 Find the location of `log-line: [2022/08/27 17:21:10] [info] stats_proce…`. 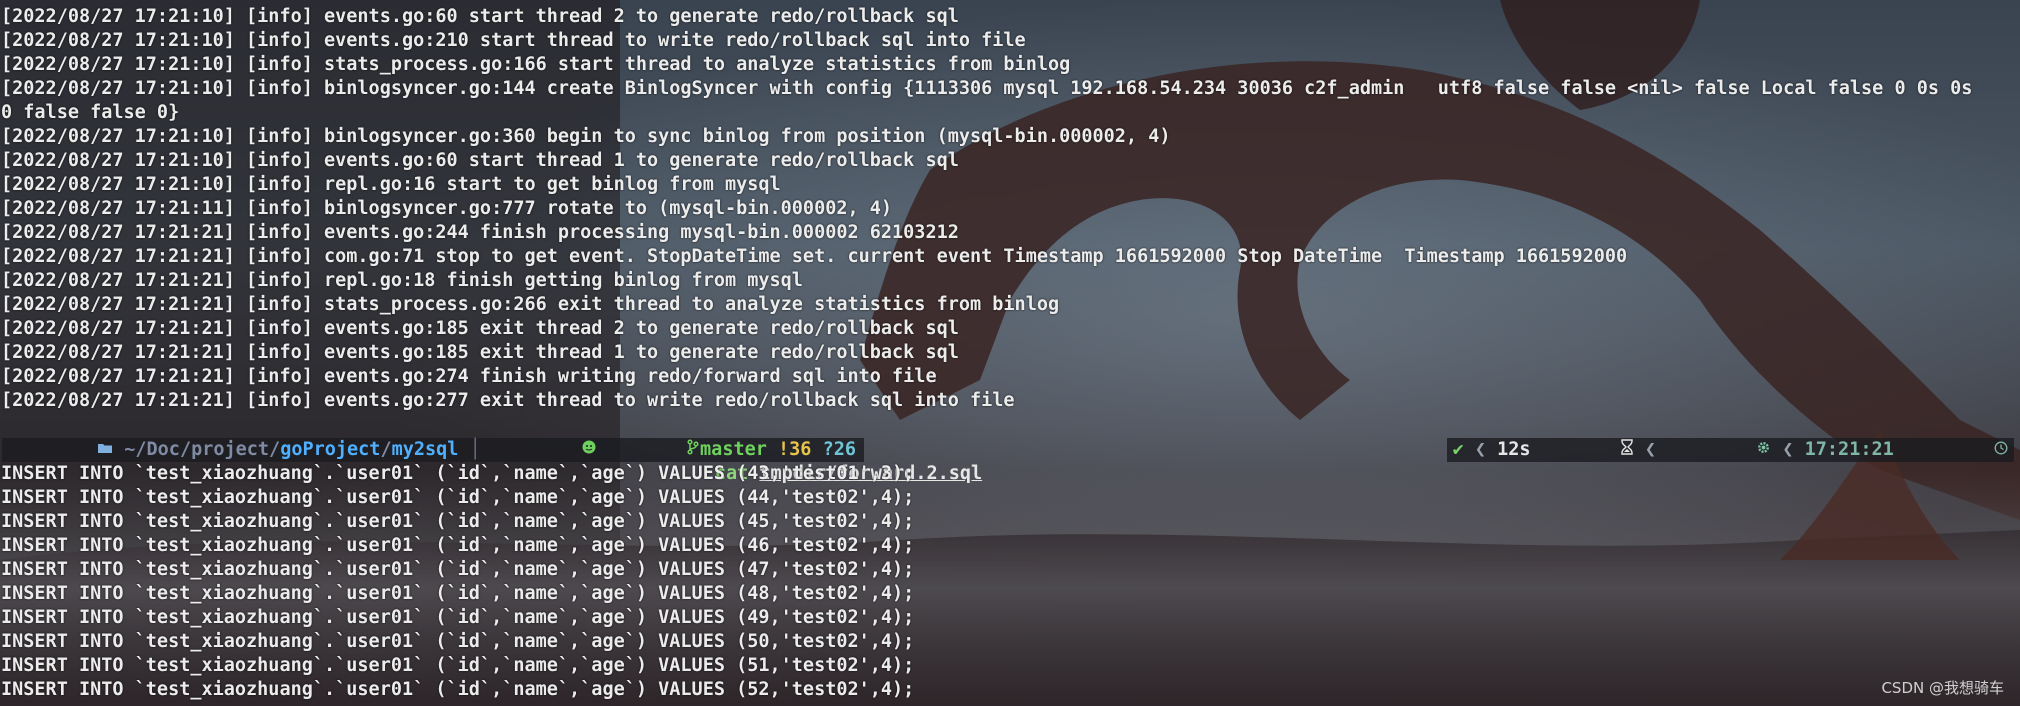

log-line: [2022/08/27 17:21:10] [info] stats_proce… is located at coordinates (536, 64).